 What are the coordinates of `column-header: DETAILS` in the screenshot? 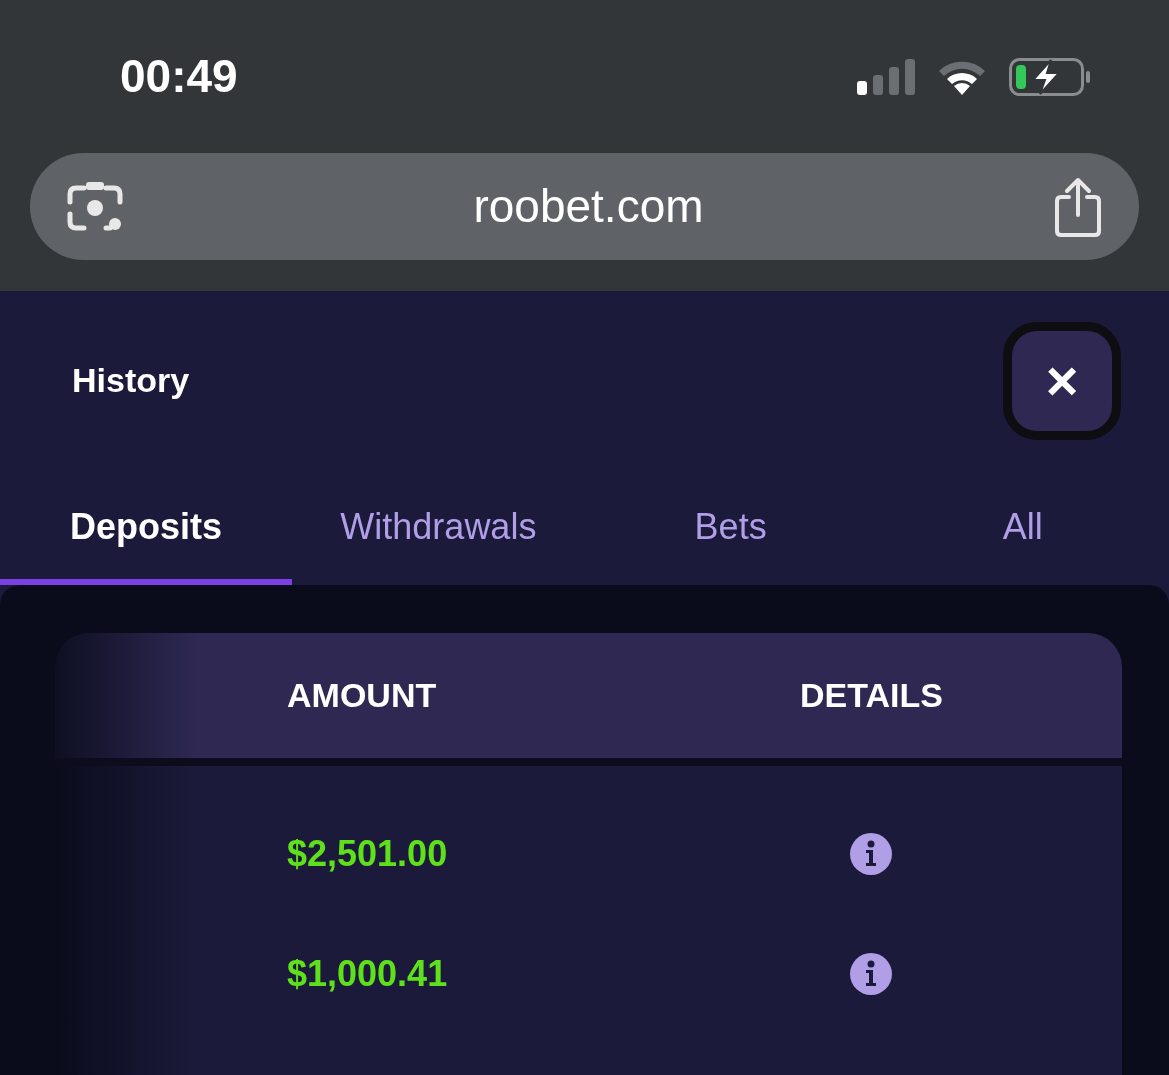 It's located at (871, 695).